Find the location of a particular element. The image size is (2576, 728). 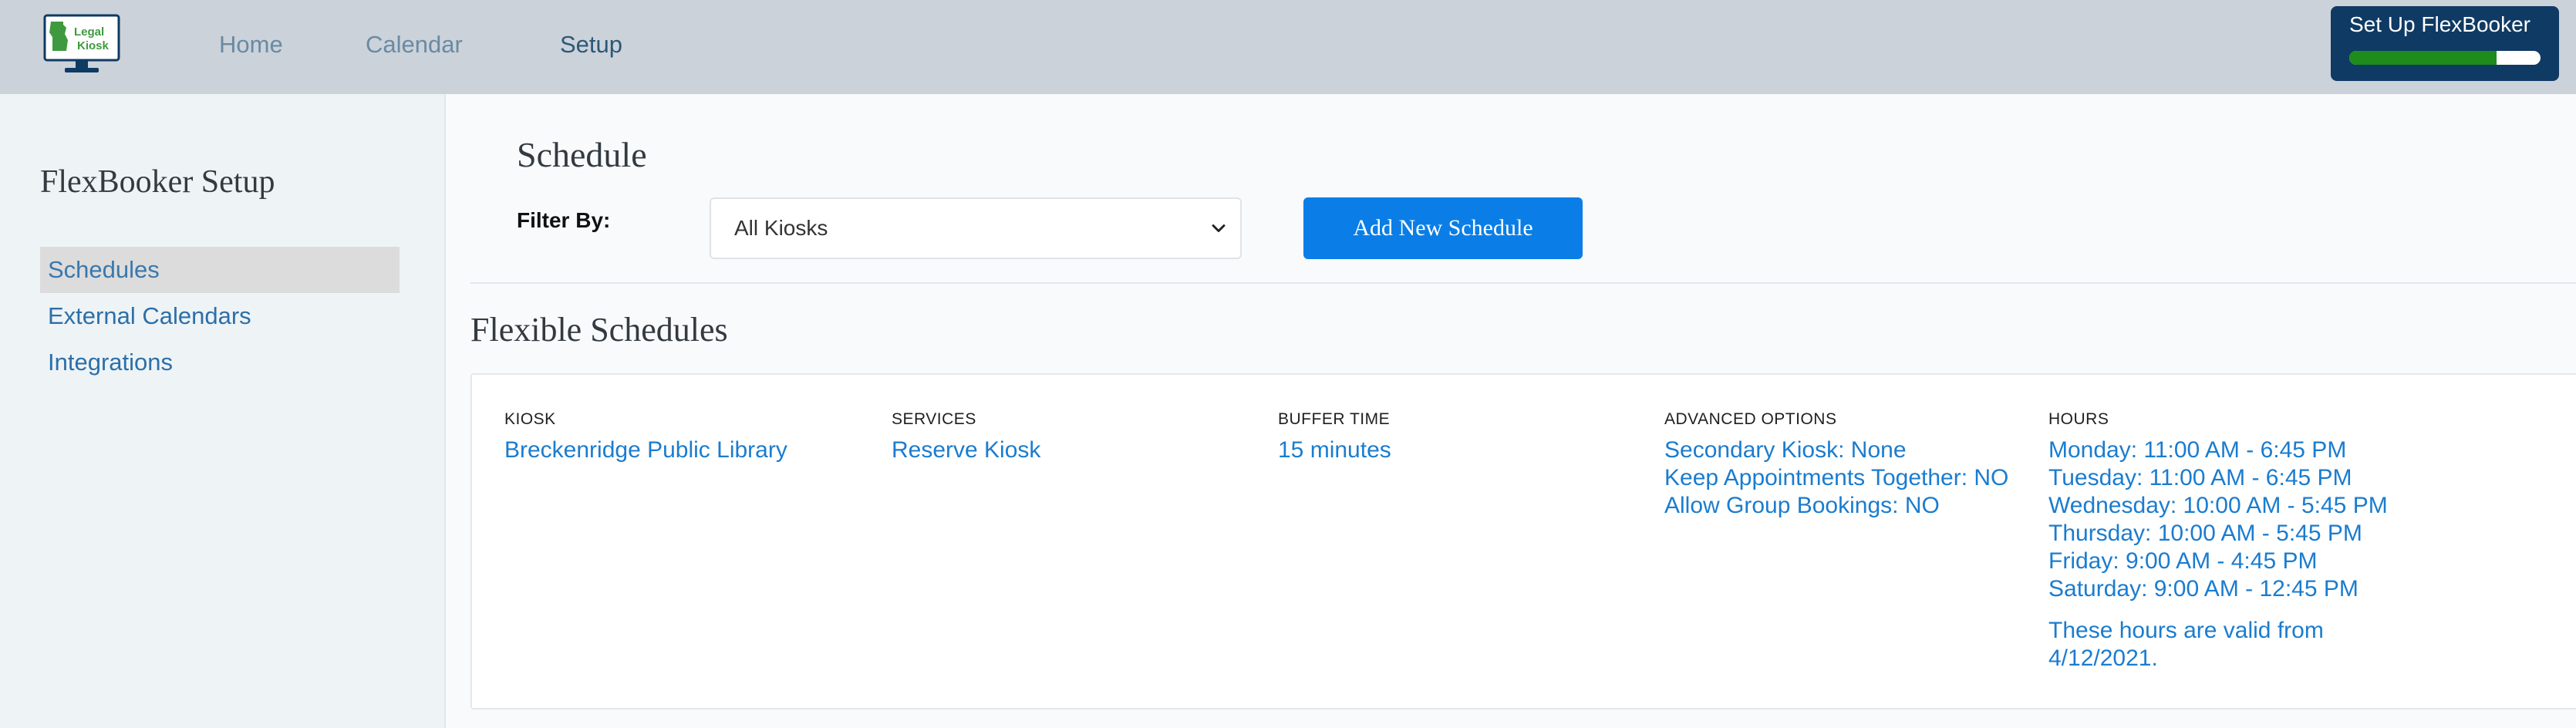

hours-thursday: Thursday: 10:00 AM - 5:45 PM is located at coordinates (2218, 534).